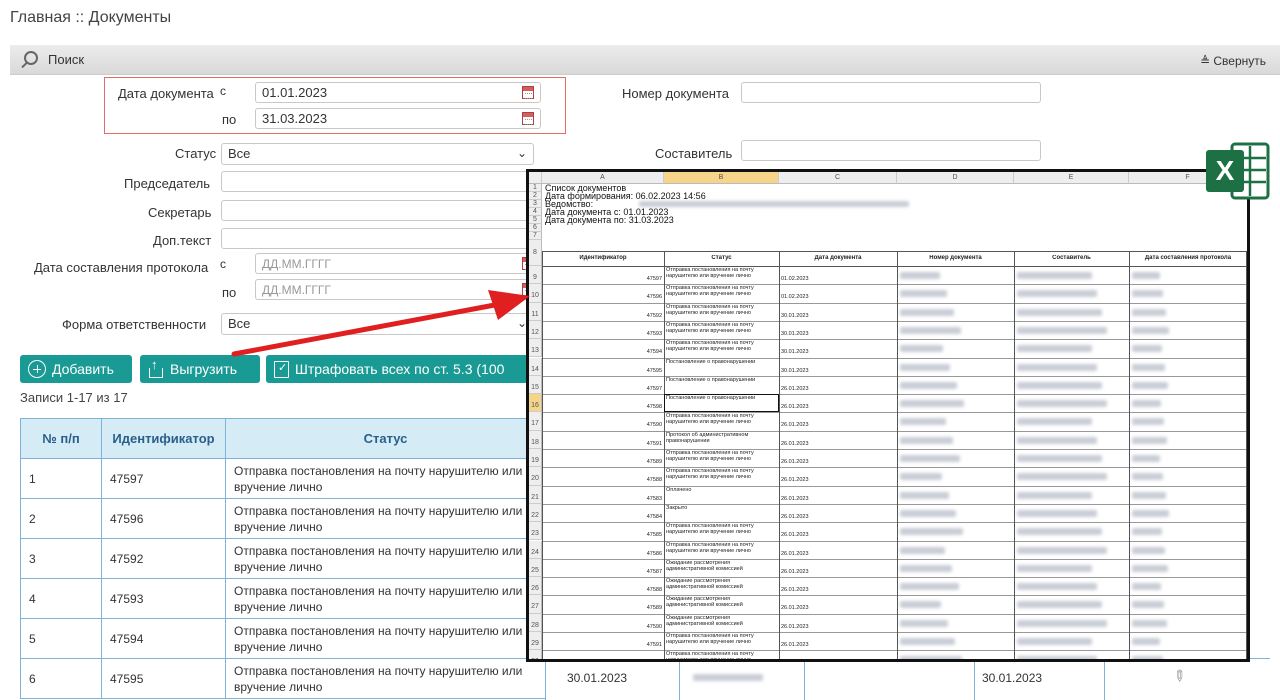  Describe the element at coordinates (163, 438) in the screenshot. I see `header-identifier: Идентификатор` at that location.